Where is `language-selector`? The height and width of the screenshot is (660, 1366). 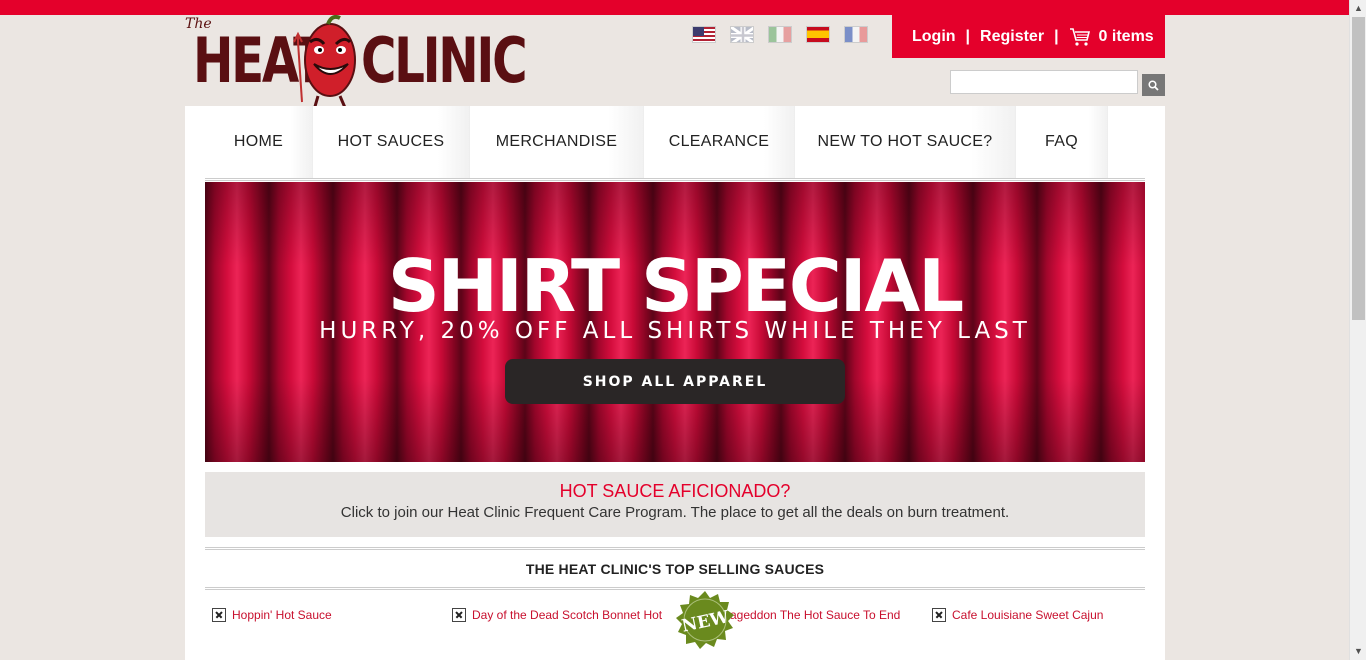 language-selector is located at coordinates (780, 34).